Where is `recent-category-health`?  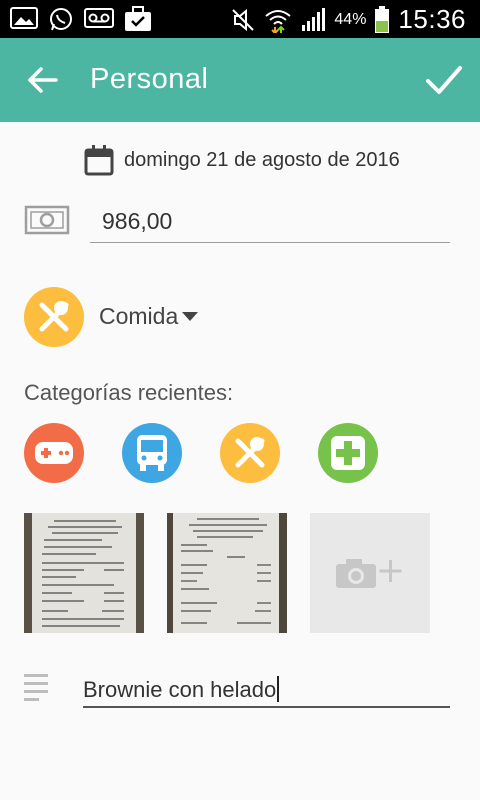
recent-category-health is located at coordinates (348, 453).